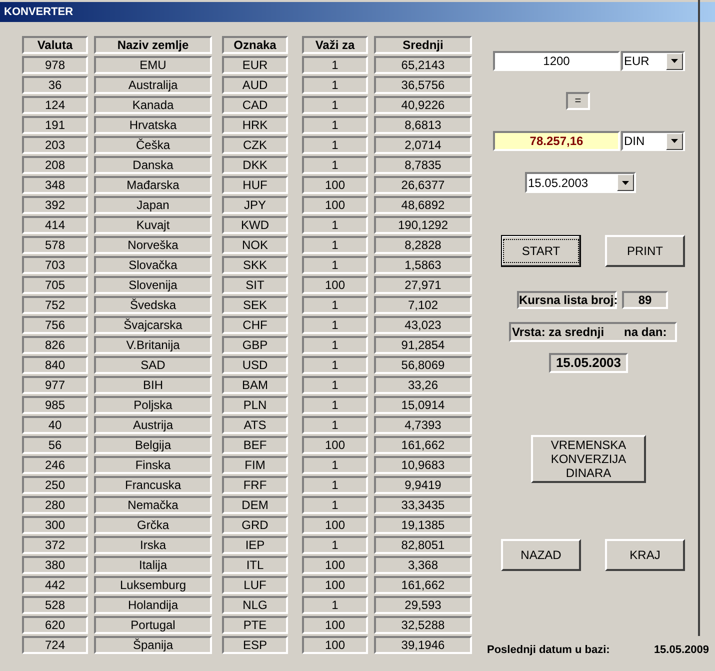 The image size is (715, 671). Describe the element at coordinates (255, 45) in the screenshot. I see `column-header: Oznaka` at that location.